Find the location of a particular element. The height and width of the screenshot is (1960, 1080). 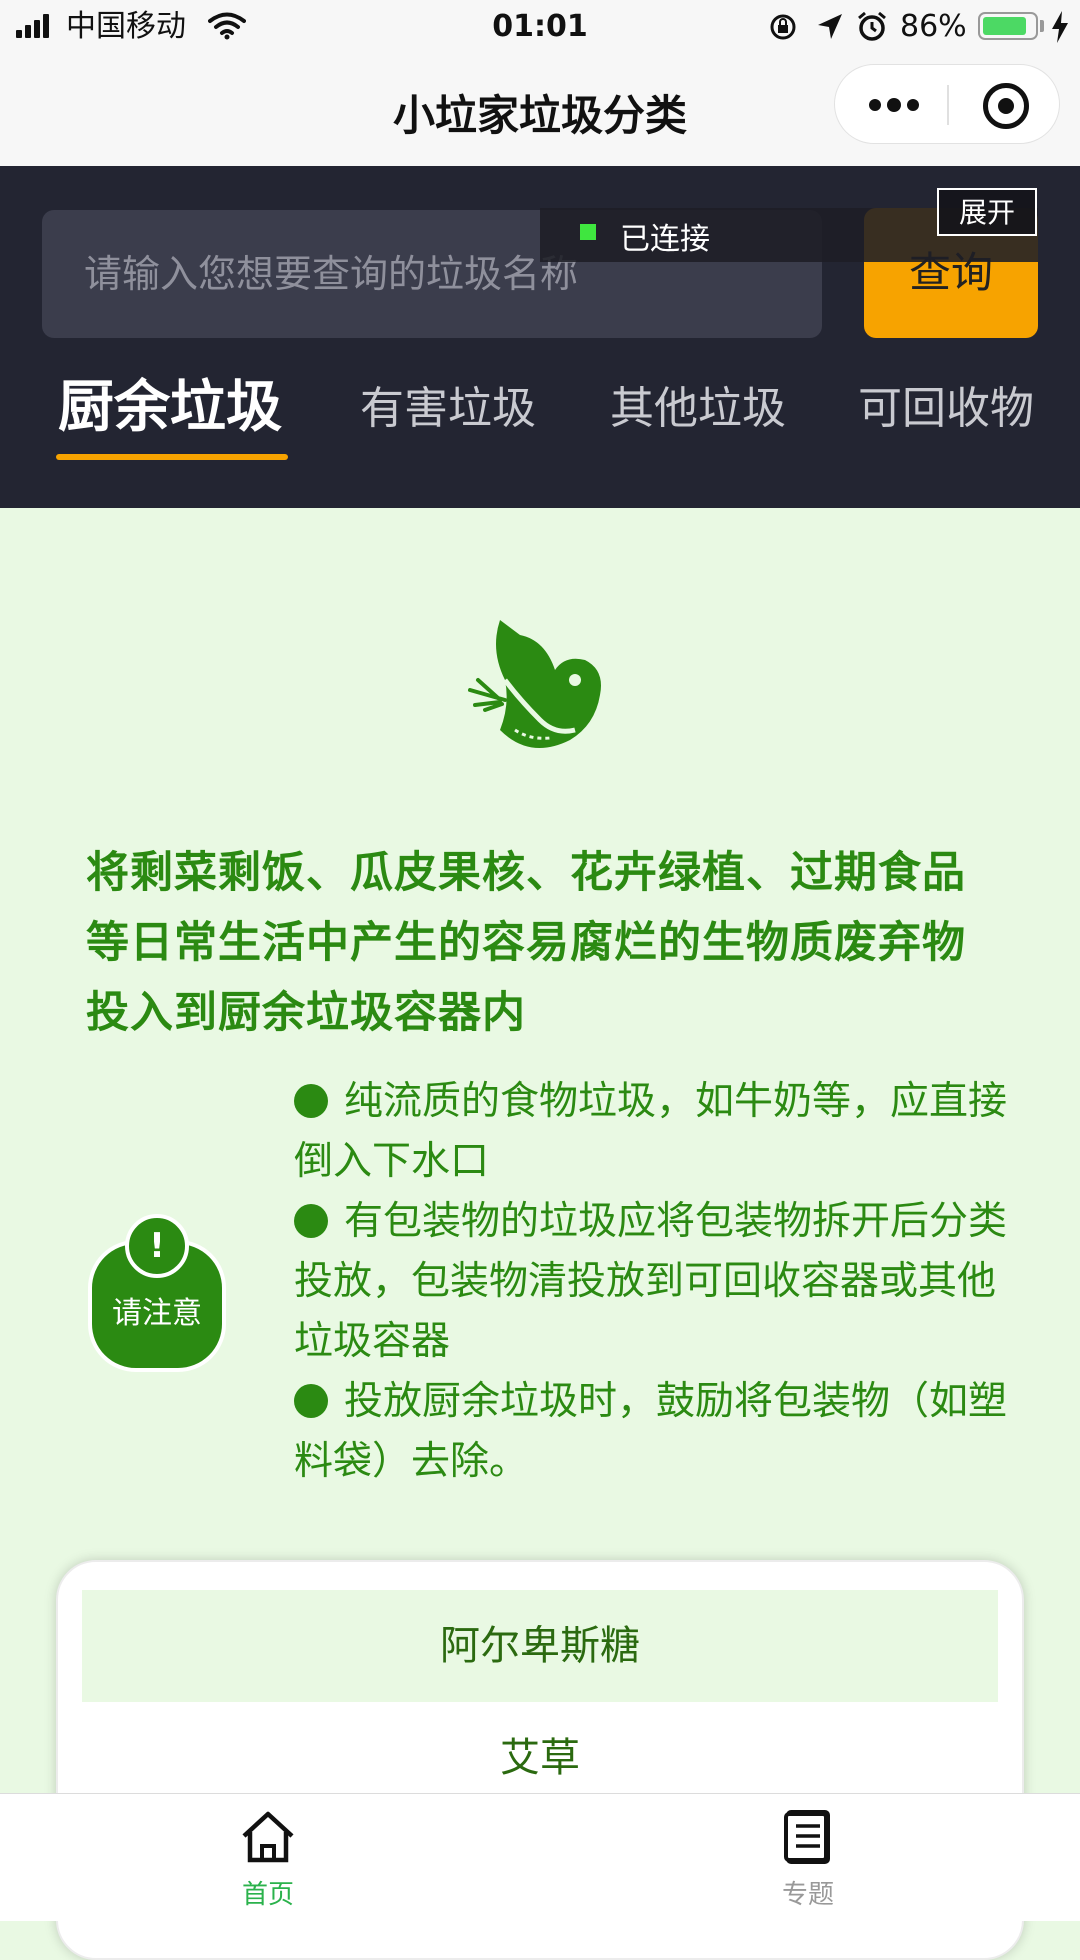

notice-item: 有包装物的垃圾应将包装物拆开后分类投放，包装物清投放到可回收容器或其他垃圾容器 is located at coordinates (659, 1282).